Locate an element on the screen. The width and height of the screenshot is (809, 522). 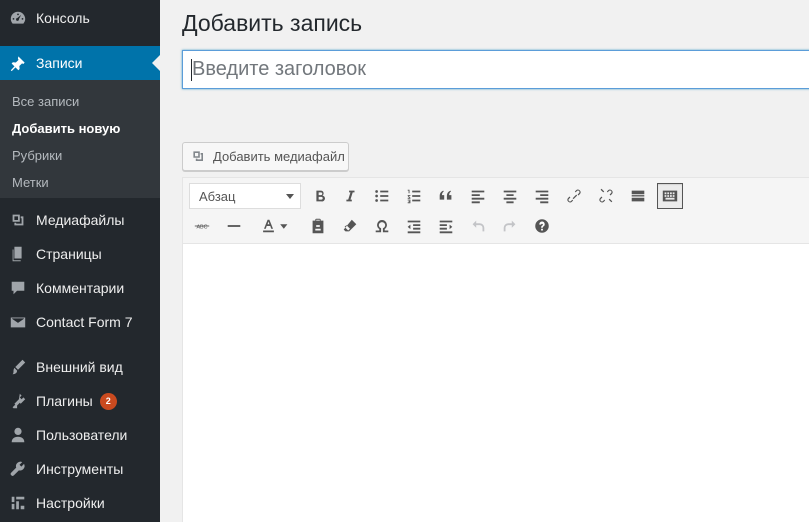
comments-icon is located at coordinates (18, 288).